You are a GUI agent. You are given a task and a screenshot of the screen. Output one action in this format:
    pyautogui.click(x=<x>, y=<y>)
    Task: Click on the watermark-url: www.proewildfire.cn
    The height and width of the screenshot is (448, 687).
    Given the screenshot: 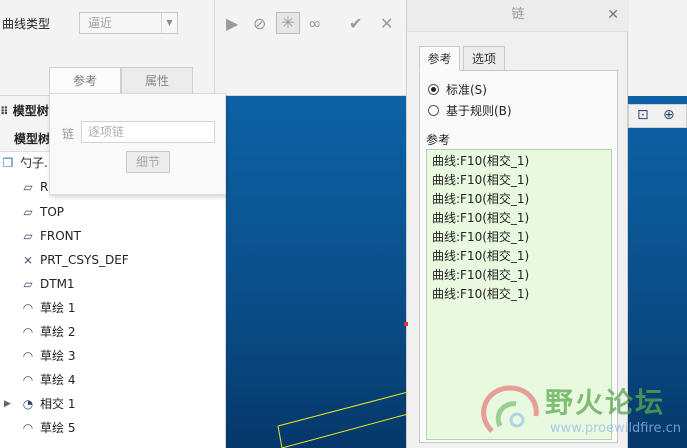 What is the action you would take?
    pyautogui.click(x=615, y=428)
    